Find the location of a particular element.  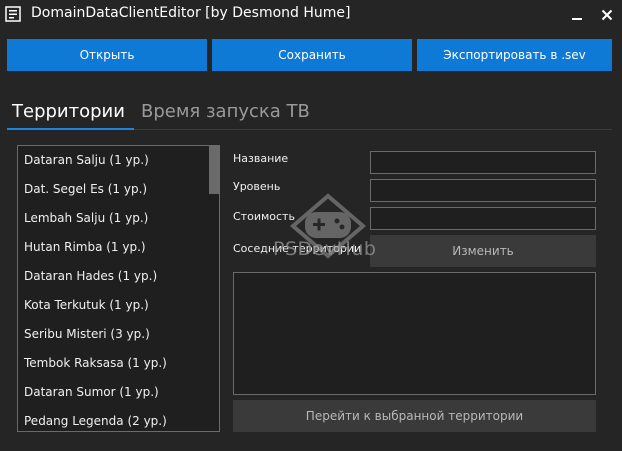

title-bar: DomainDataClientEditor [by Desmond Hume] is located at coordinates (311, 15).